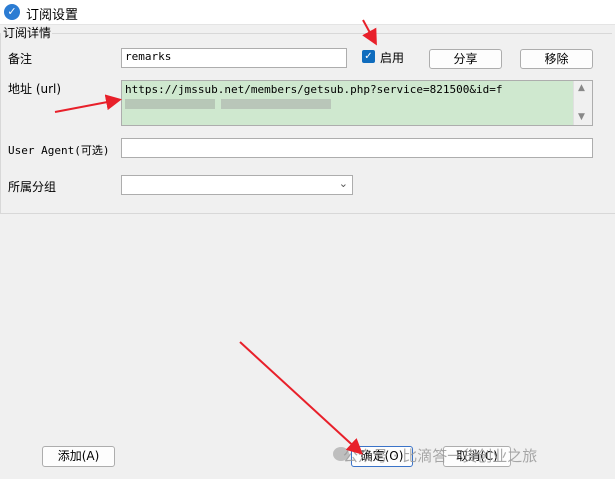 The width and height of the screenshot is (615, 479). What do you see at coordinates (369, 32) in the screenshot?
I see `arrow-to-enable` at bounding box center [369, 32].